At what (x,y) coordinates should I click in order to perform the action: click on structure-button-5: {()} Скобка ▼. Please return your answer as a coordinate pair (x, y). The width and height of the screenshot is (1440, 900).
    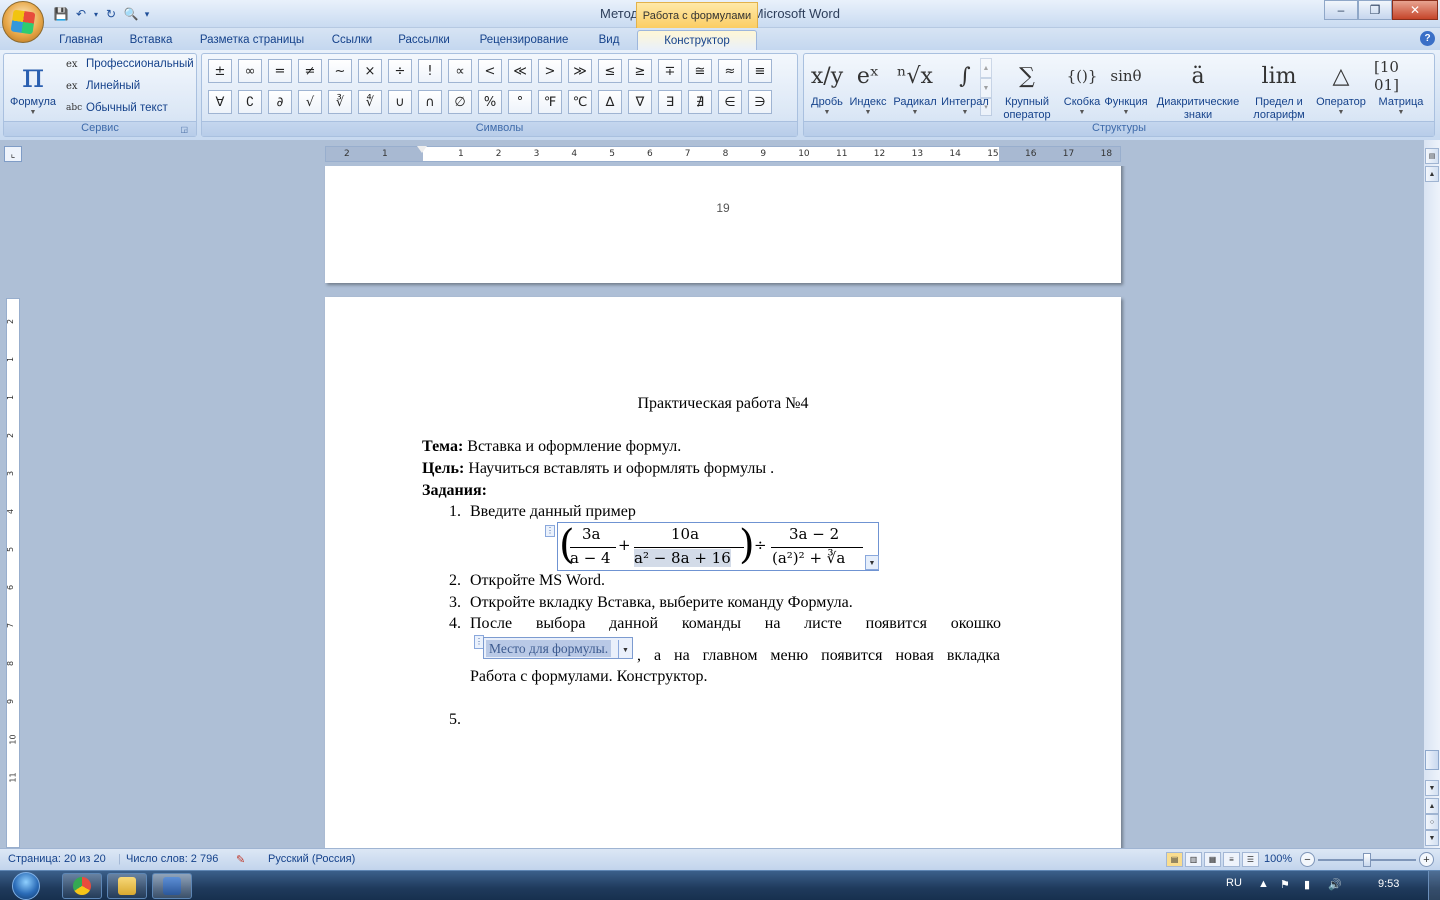
    Looking at the image, I should click on (1082, 86).